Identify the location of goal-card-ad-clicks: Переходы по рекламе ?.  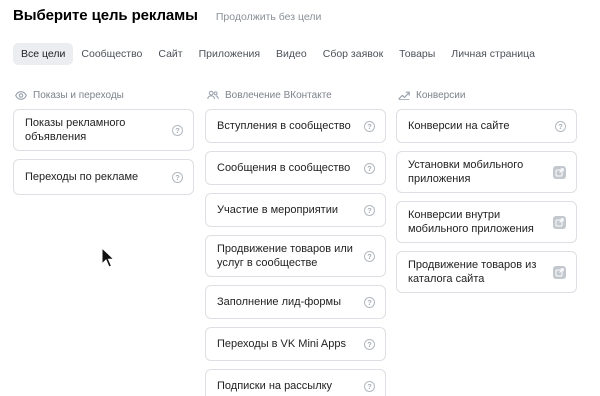
(103, 177).